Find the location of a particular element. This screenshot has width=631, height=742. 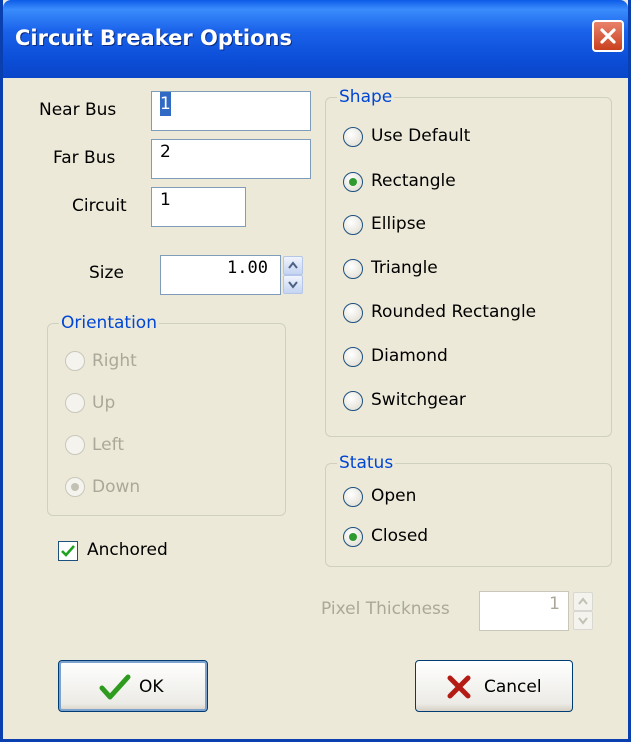

pixel-thickness-value: 1 is located at coordinates (554, 604).